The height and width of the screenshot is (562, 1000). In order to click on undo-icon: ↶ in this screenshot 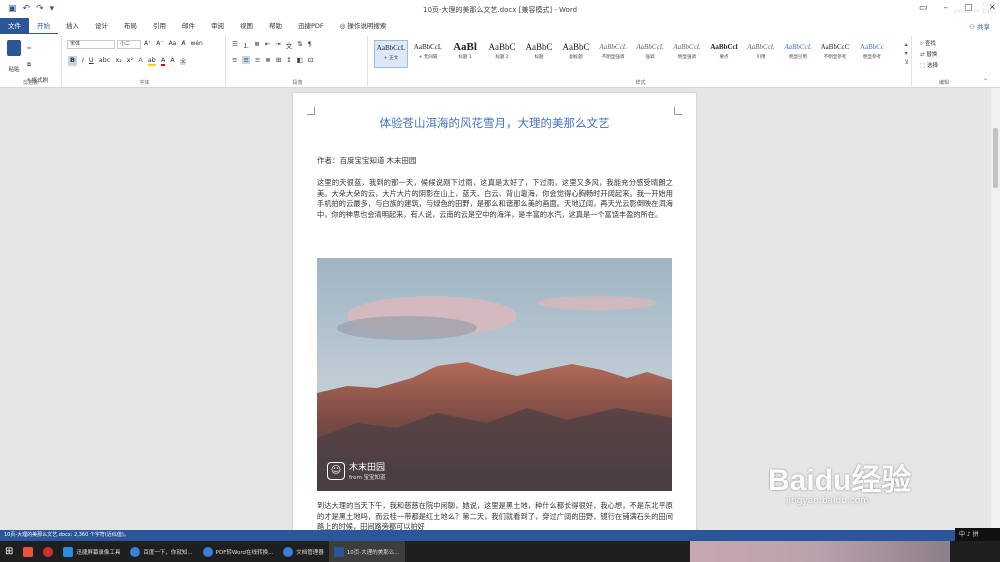, I will do `click(27, 9)`.